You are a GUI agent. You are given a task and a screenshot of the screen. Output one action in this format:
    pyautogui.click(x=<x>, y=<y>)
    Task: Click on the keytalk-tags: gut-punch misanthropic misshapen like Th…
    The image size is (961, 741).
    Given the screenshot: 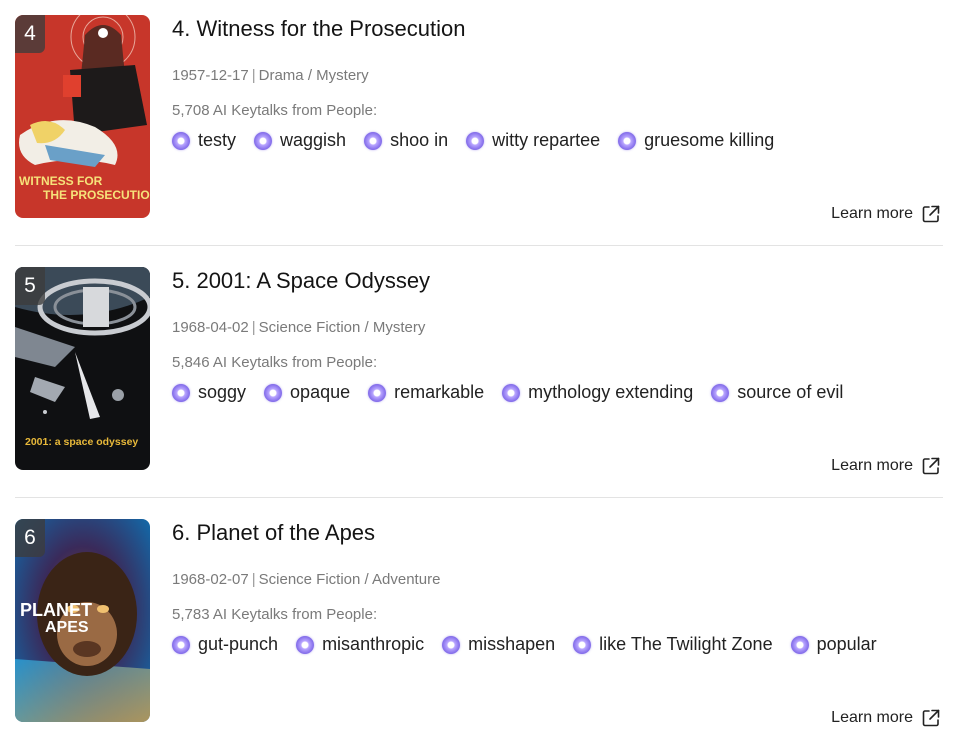 What is the action you would take?
    pyautogui.click(x=524, y=644)
    